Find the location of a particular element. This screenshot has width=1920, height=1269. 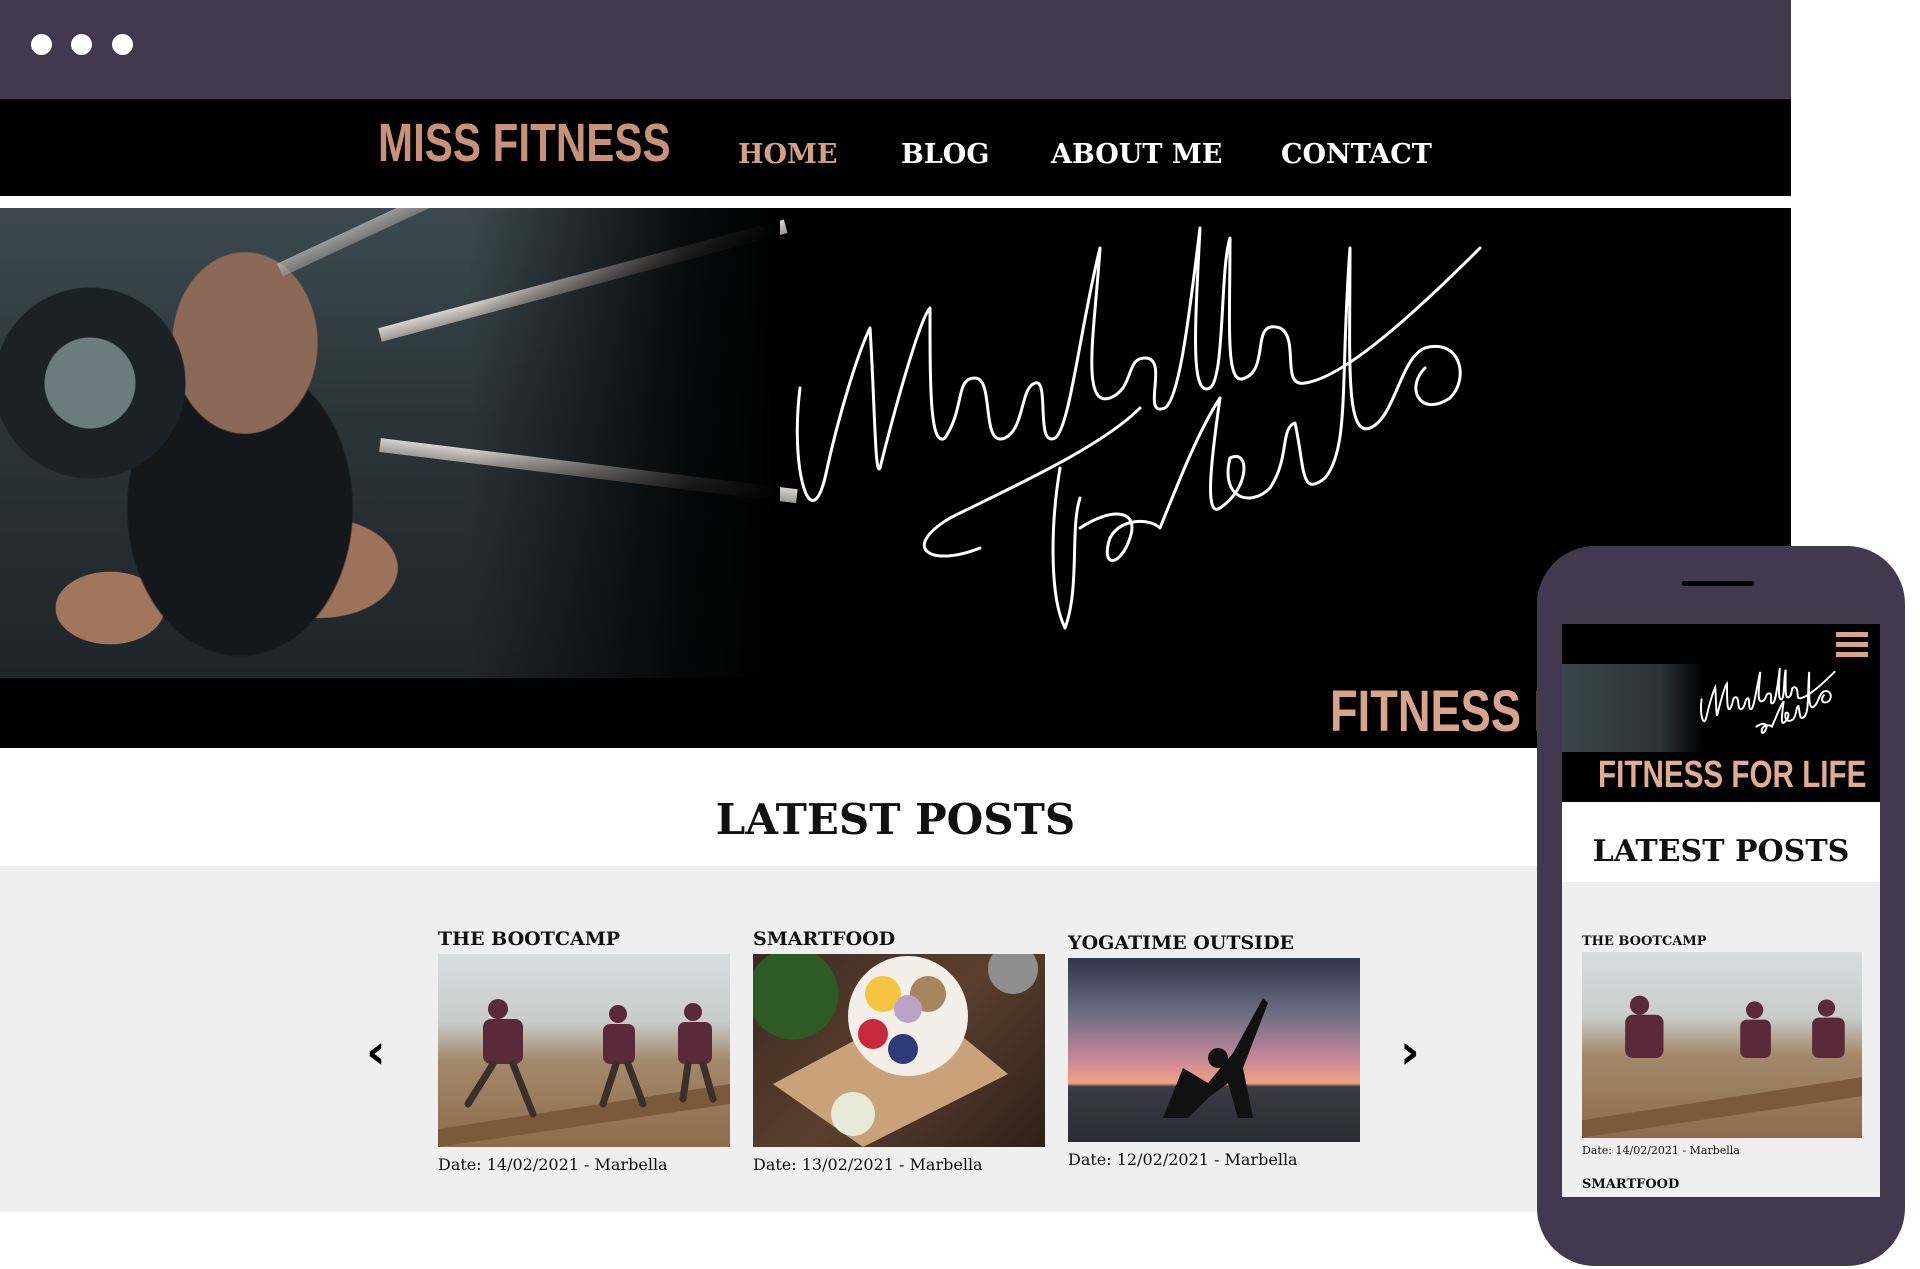

smartfood-photo is located at coordinates (899, 1050).